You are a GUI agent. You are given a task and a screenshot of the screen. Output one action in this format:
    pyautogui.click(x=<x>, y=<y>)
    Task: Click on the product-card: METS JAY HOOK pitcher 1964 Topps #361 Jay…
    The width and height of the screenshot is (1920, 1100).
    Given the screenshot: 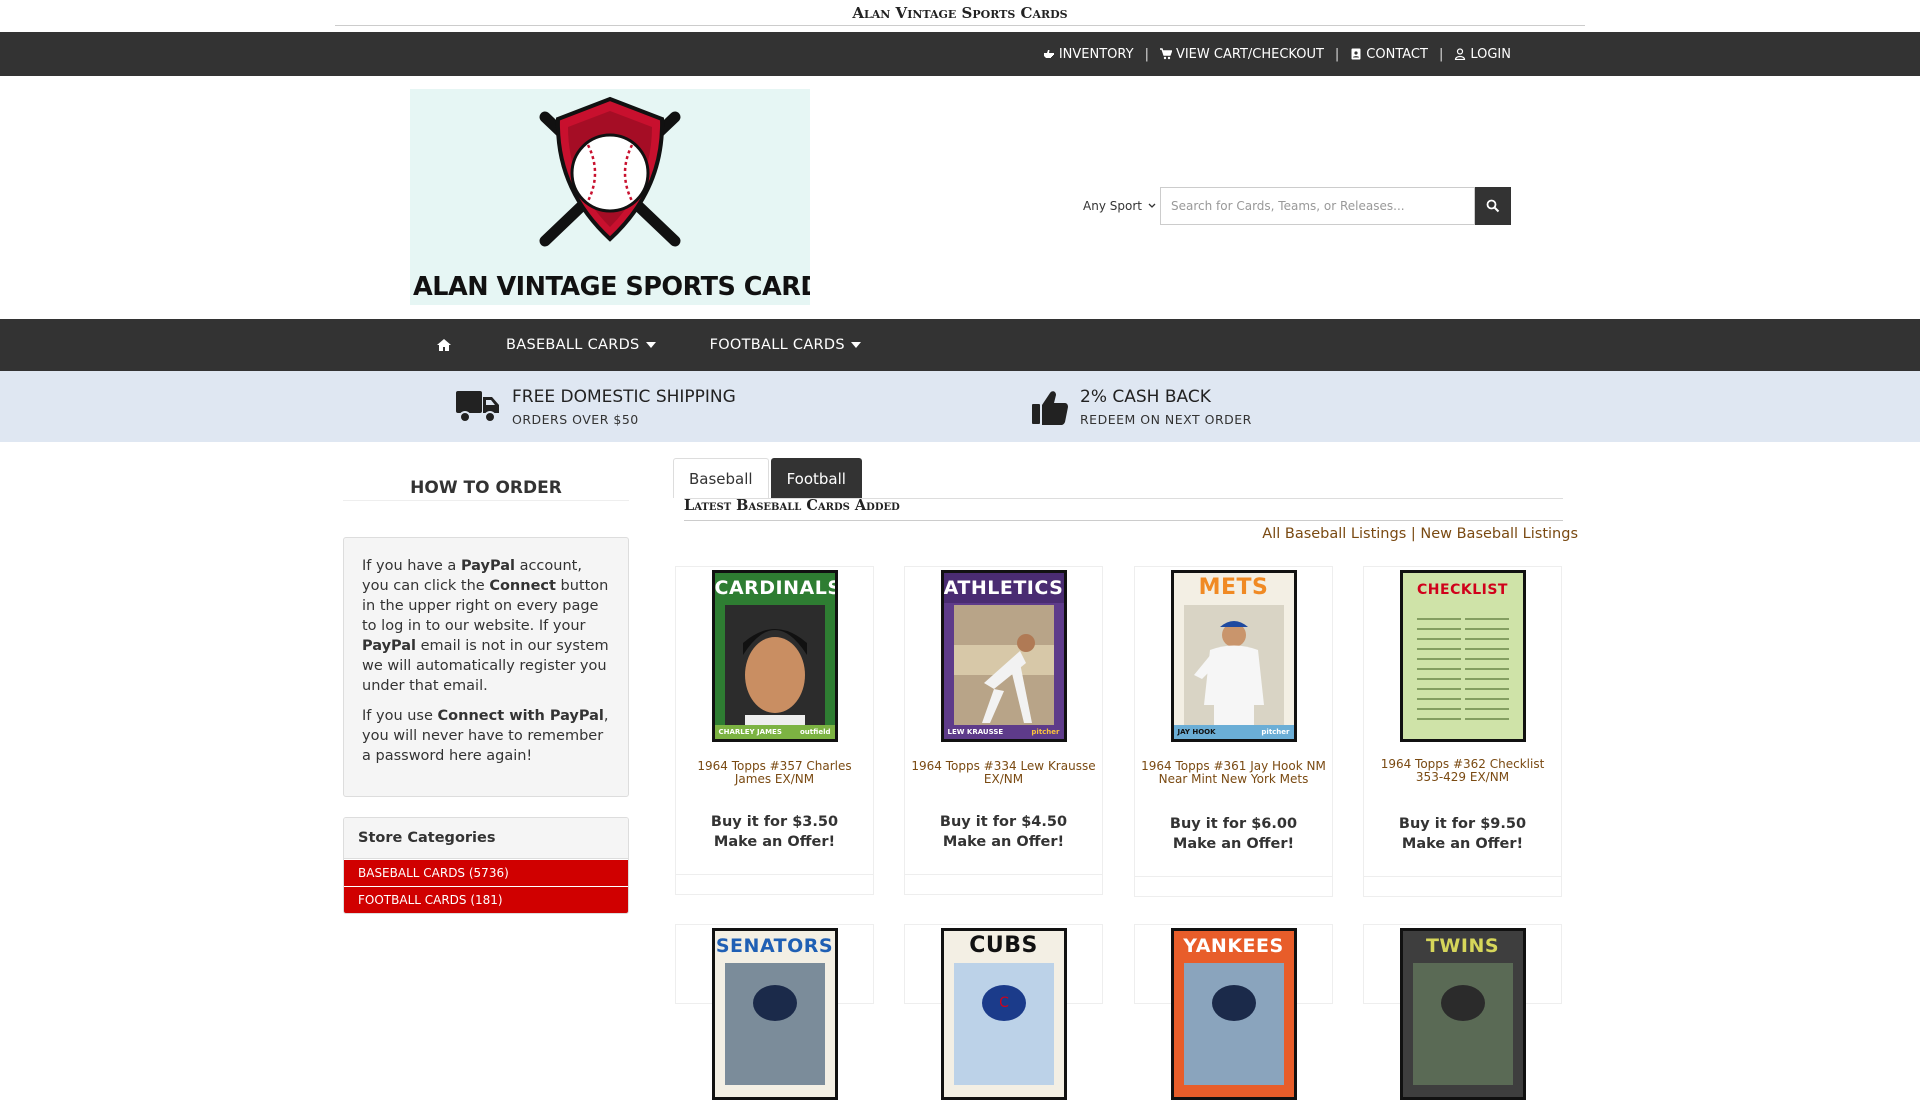 What is the action you would take?
    pyautogui.click(x=1233, y=731)
    